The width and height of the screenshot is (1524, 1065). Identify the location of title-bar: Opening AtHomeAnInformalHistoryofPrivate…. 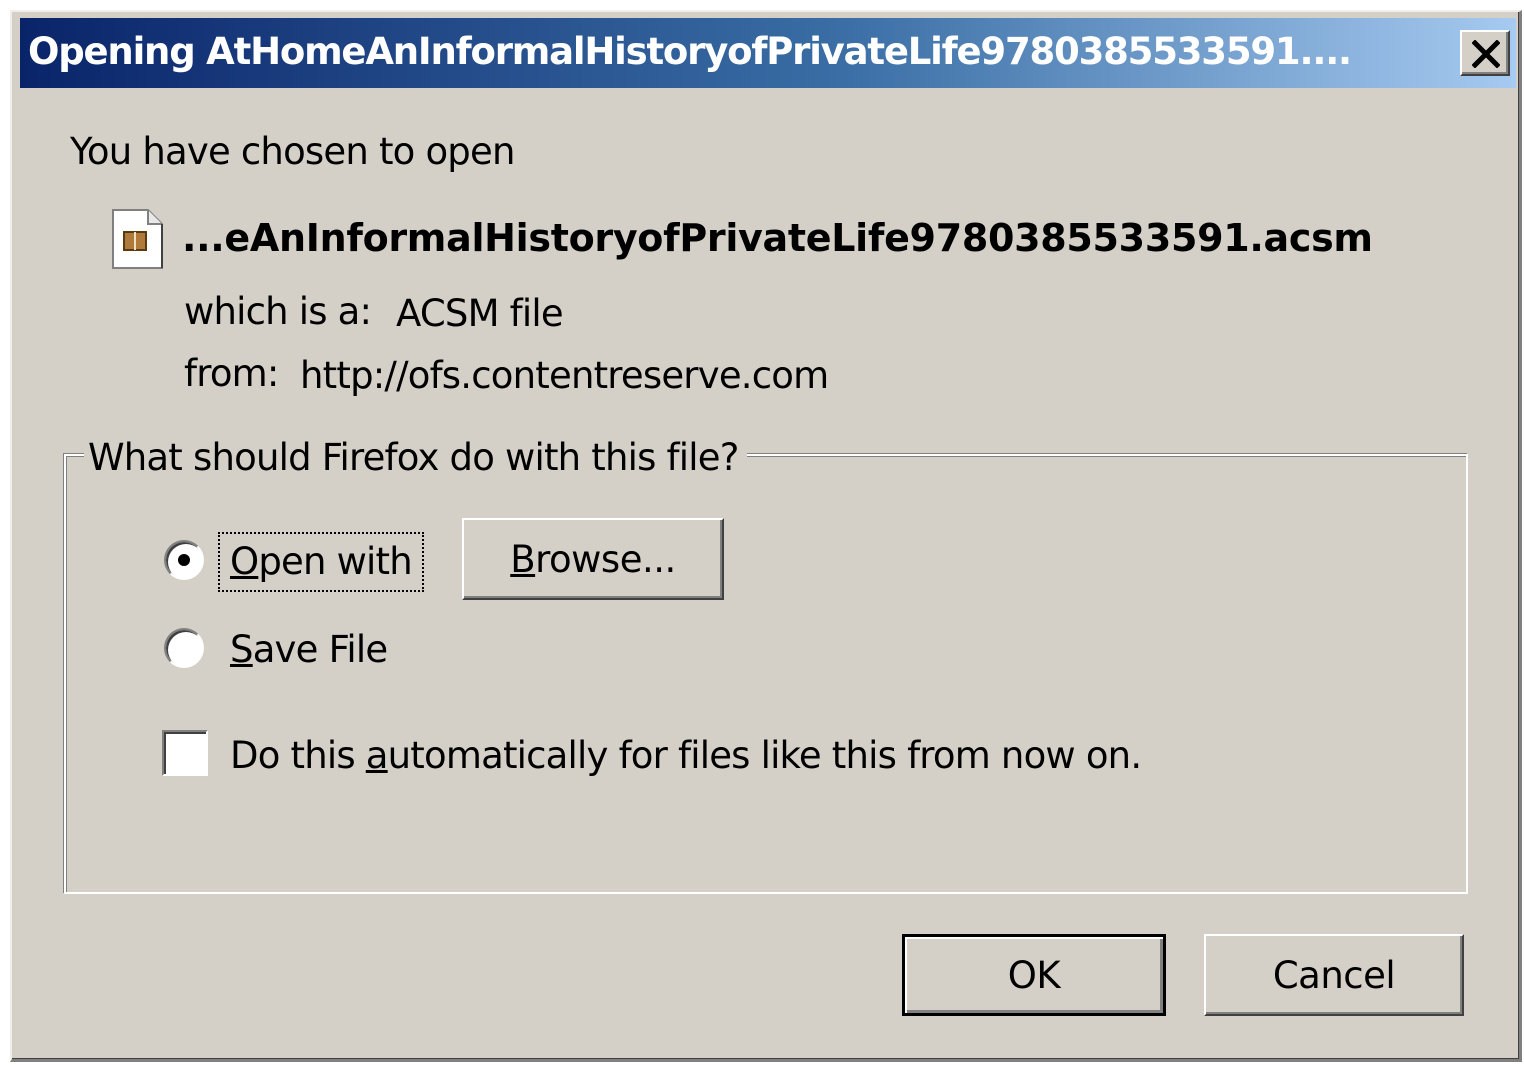
(768, 53).